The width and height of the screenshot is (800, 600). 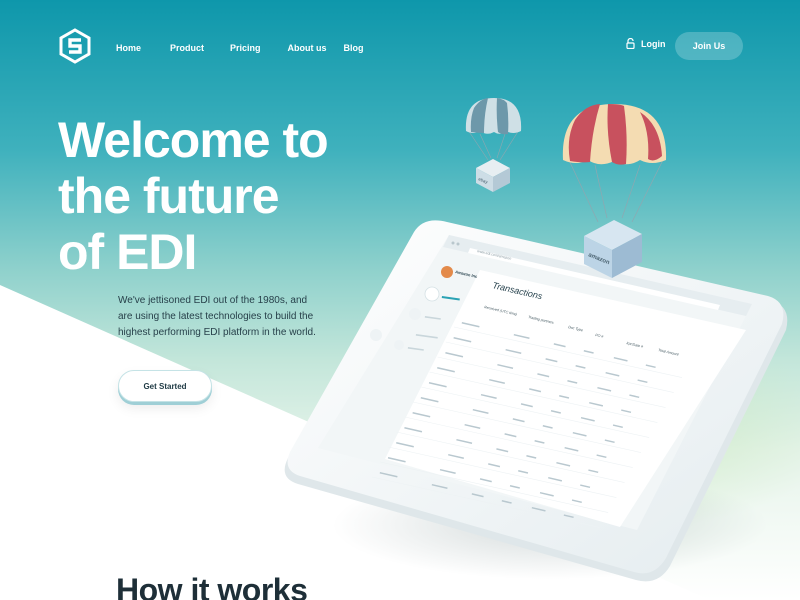 I want to click on sidebar-icon-partners, so click(x=376, y=335).